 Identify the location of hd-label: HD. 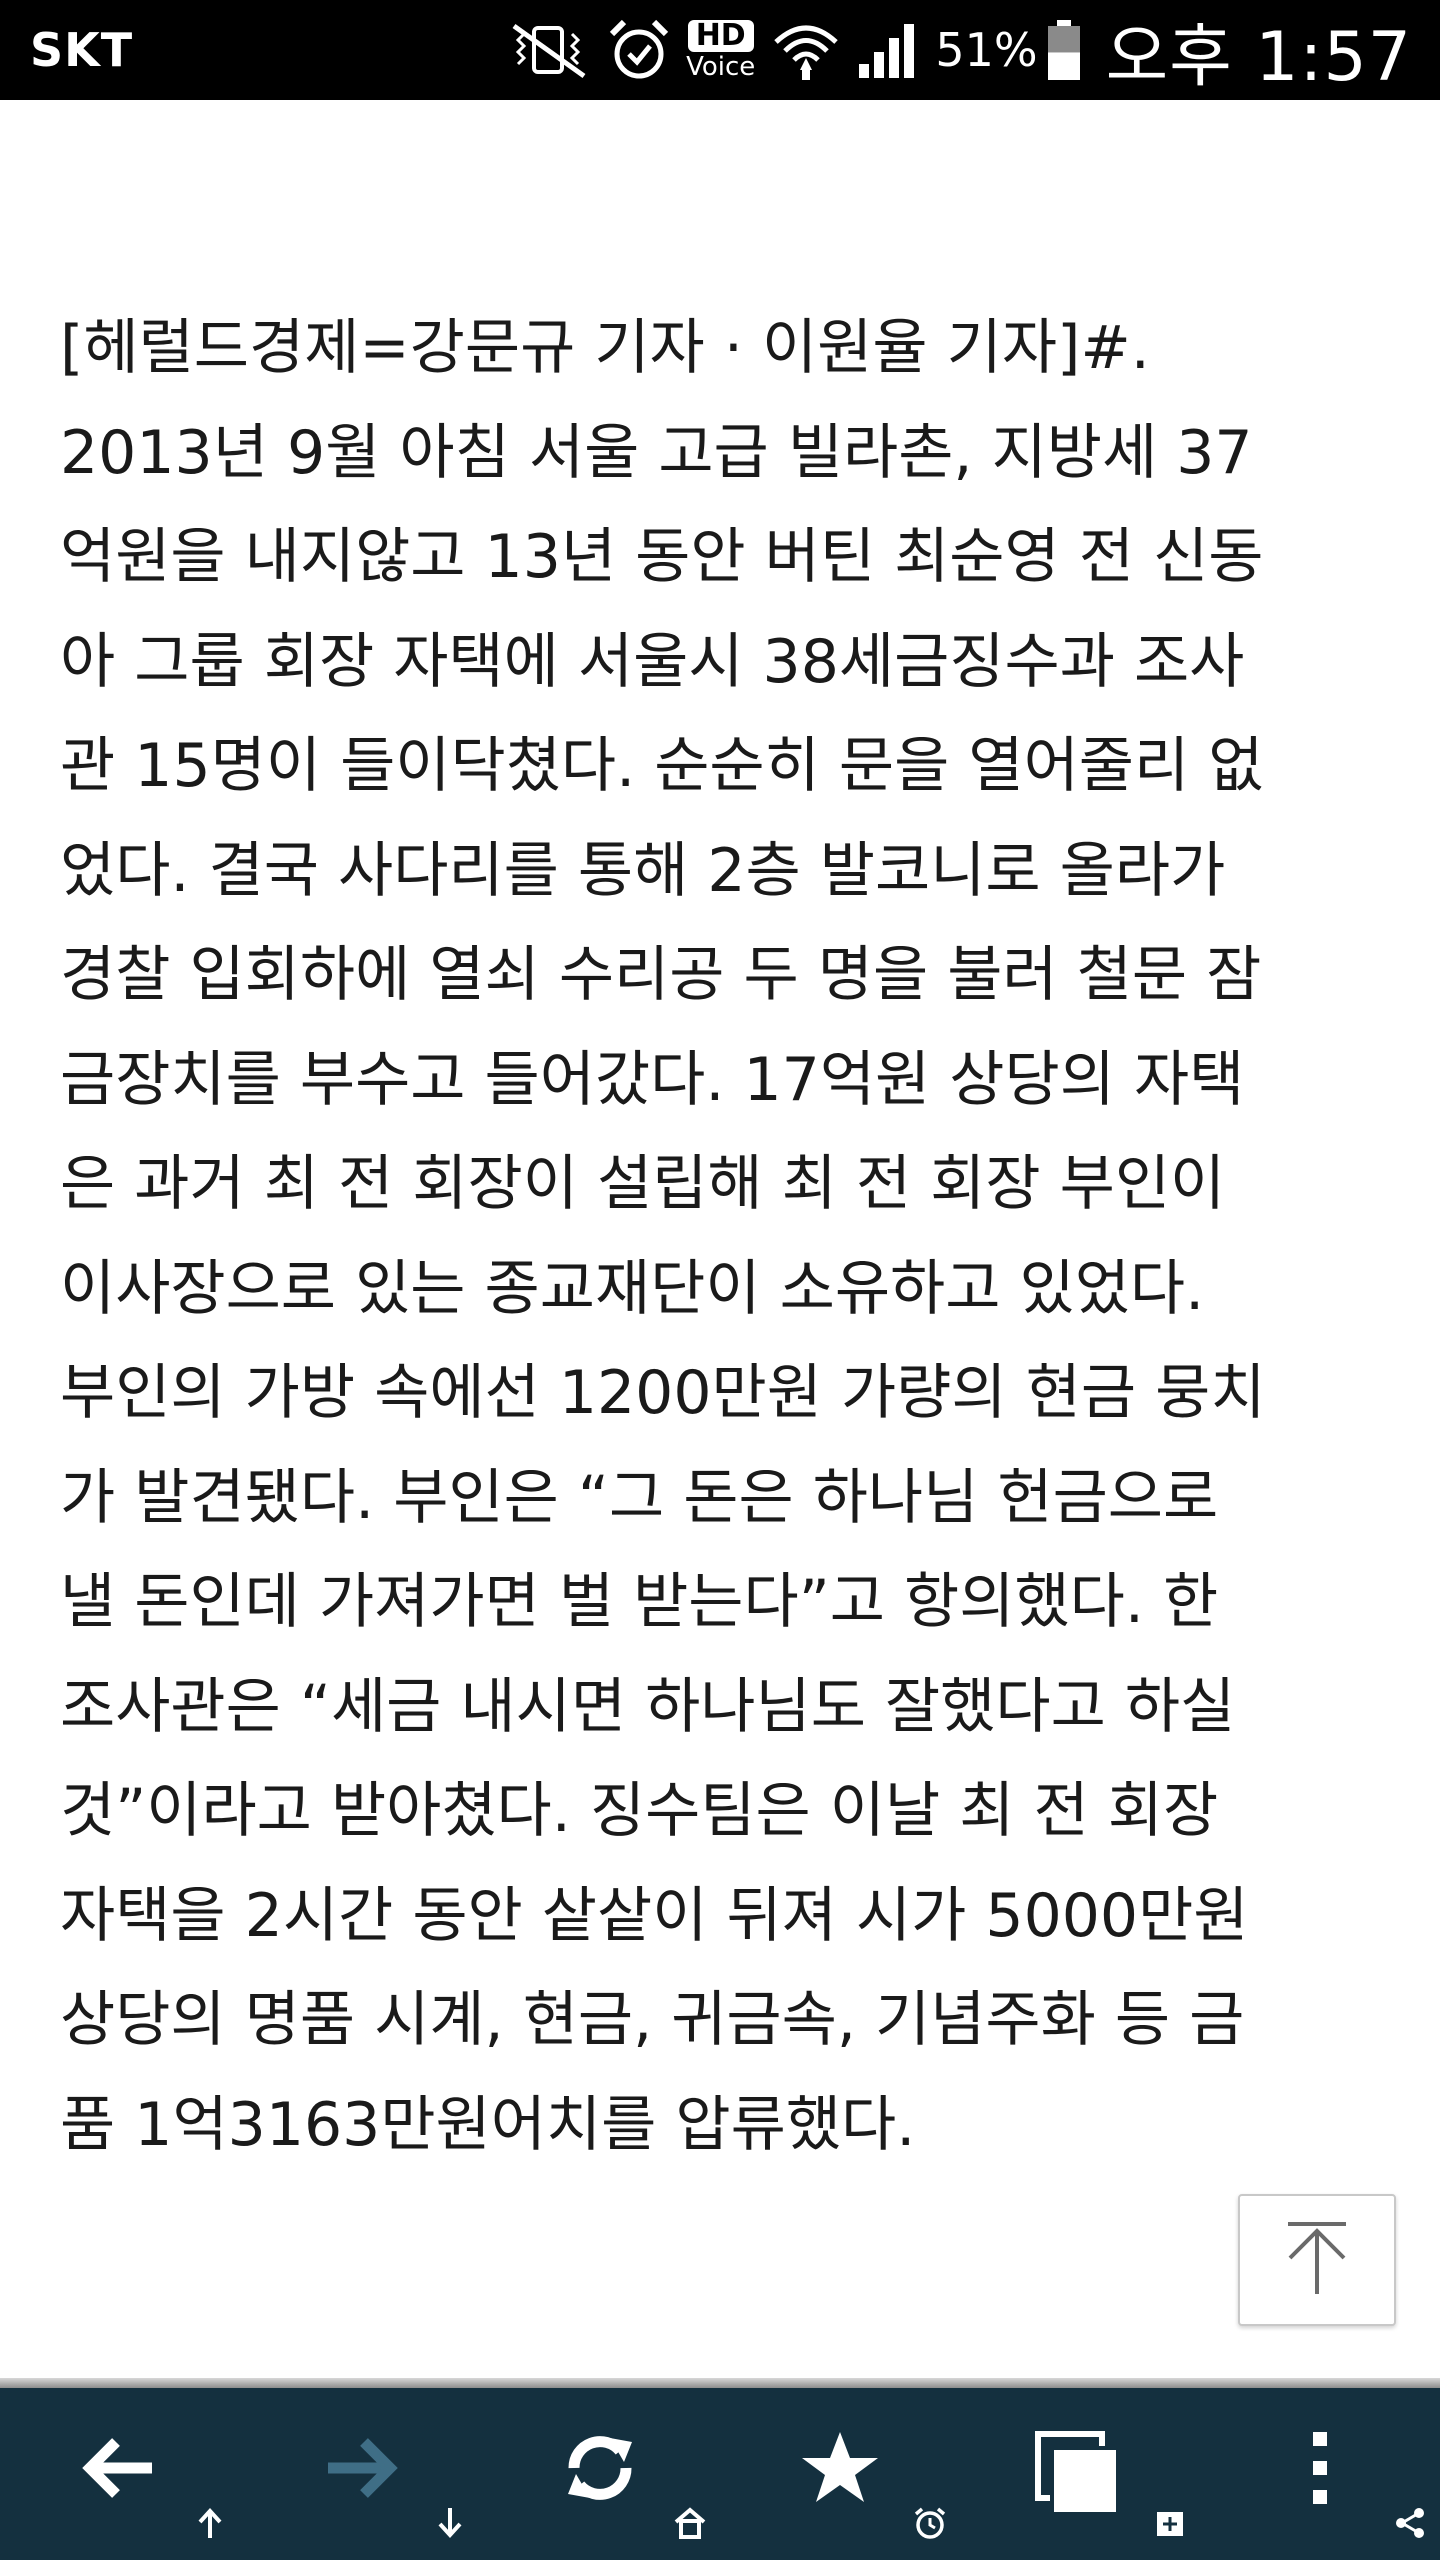
(720, 36).